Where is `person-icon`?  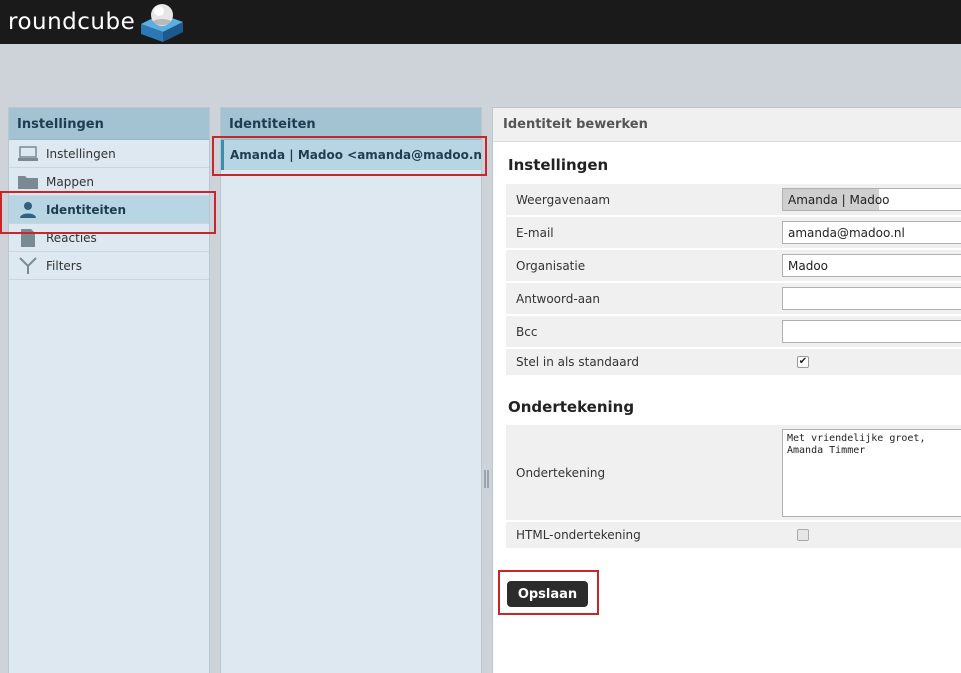 person-icon is located at coordinates (28, 210).